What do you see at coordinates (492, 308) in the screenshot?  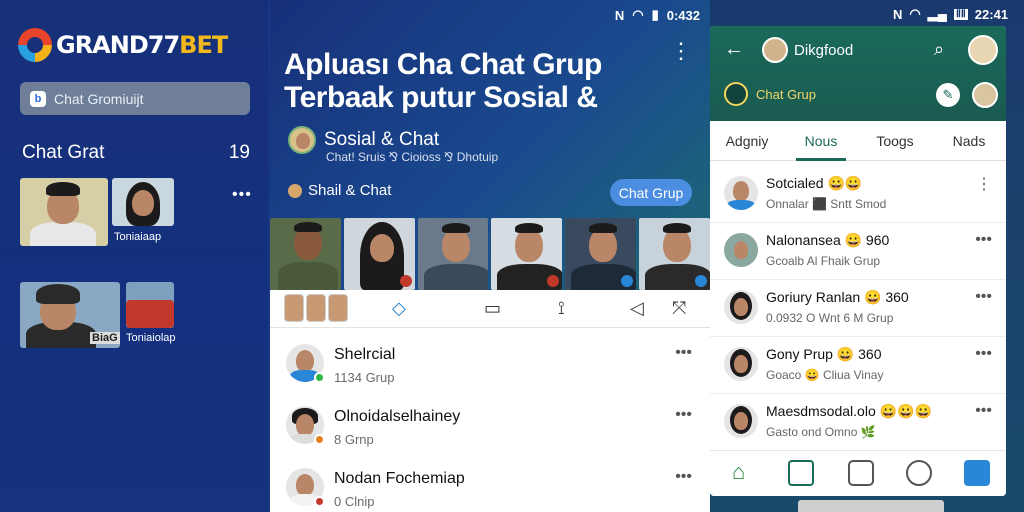 I see `message-icon: ▭` at bounding box center [492, 308].